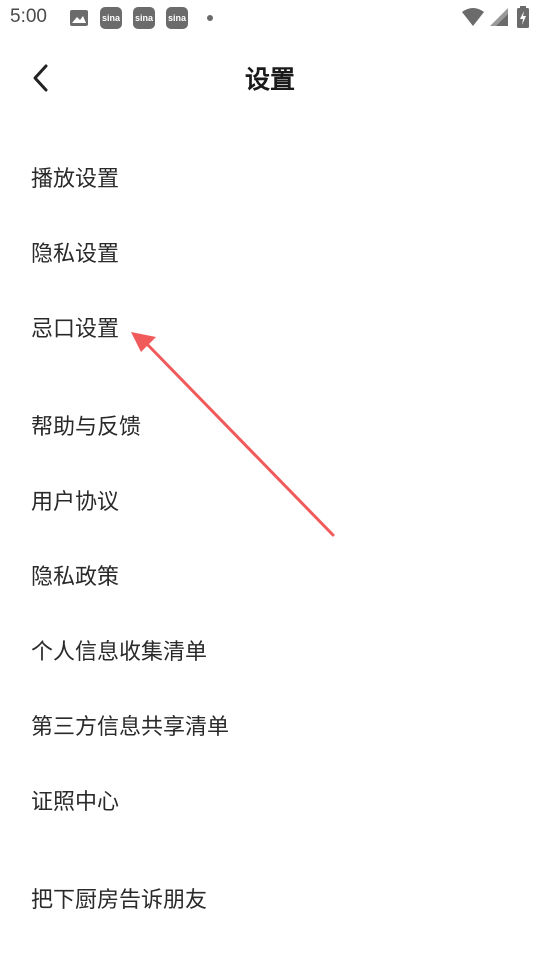 The image size is (540, 960). Describe the element at coordinates (270, 18) in the screenshot. I see `status-bar: 5:00 sina sina sina` at that location.